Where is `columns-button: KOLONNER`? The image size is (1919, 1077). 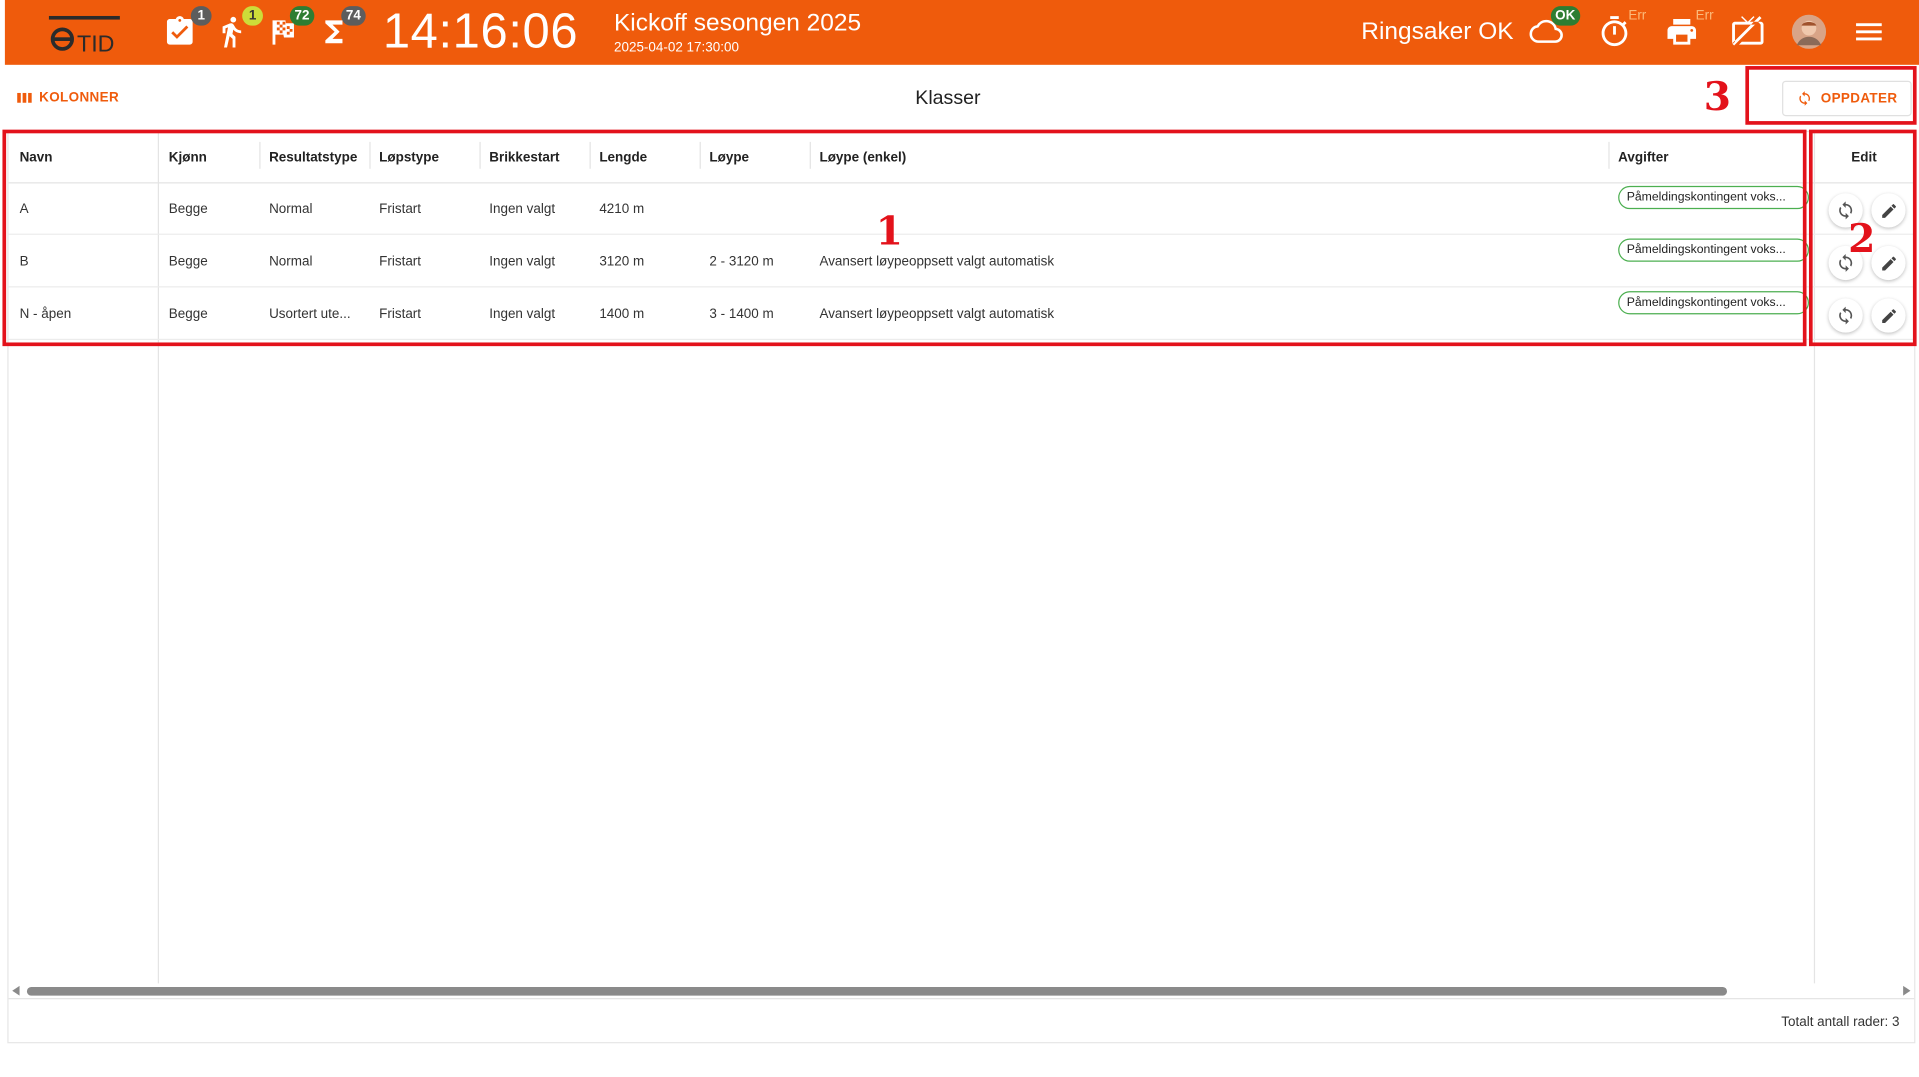 columns-button: KOLONNER is located at coordinates (68, 98).